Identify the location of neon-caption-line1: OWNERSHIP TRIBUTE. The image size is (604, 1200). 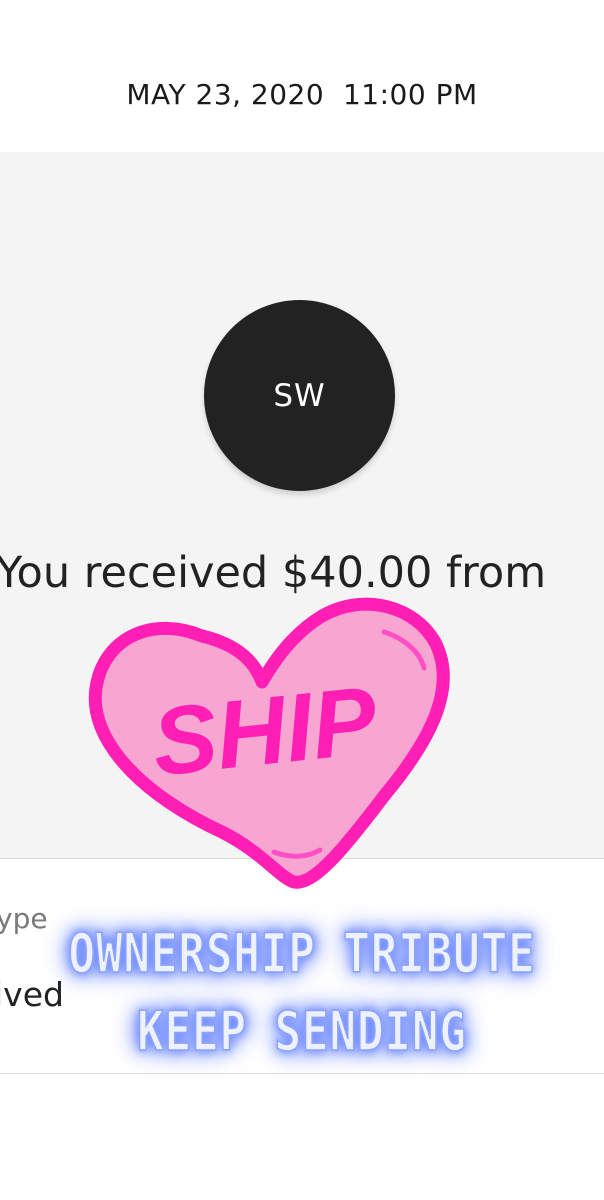
(302, 953).